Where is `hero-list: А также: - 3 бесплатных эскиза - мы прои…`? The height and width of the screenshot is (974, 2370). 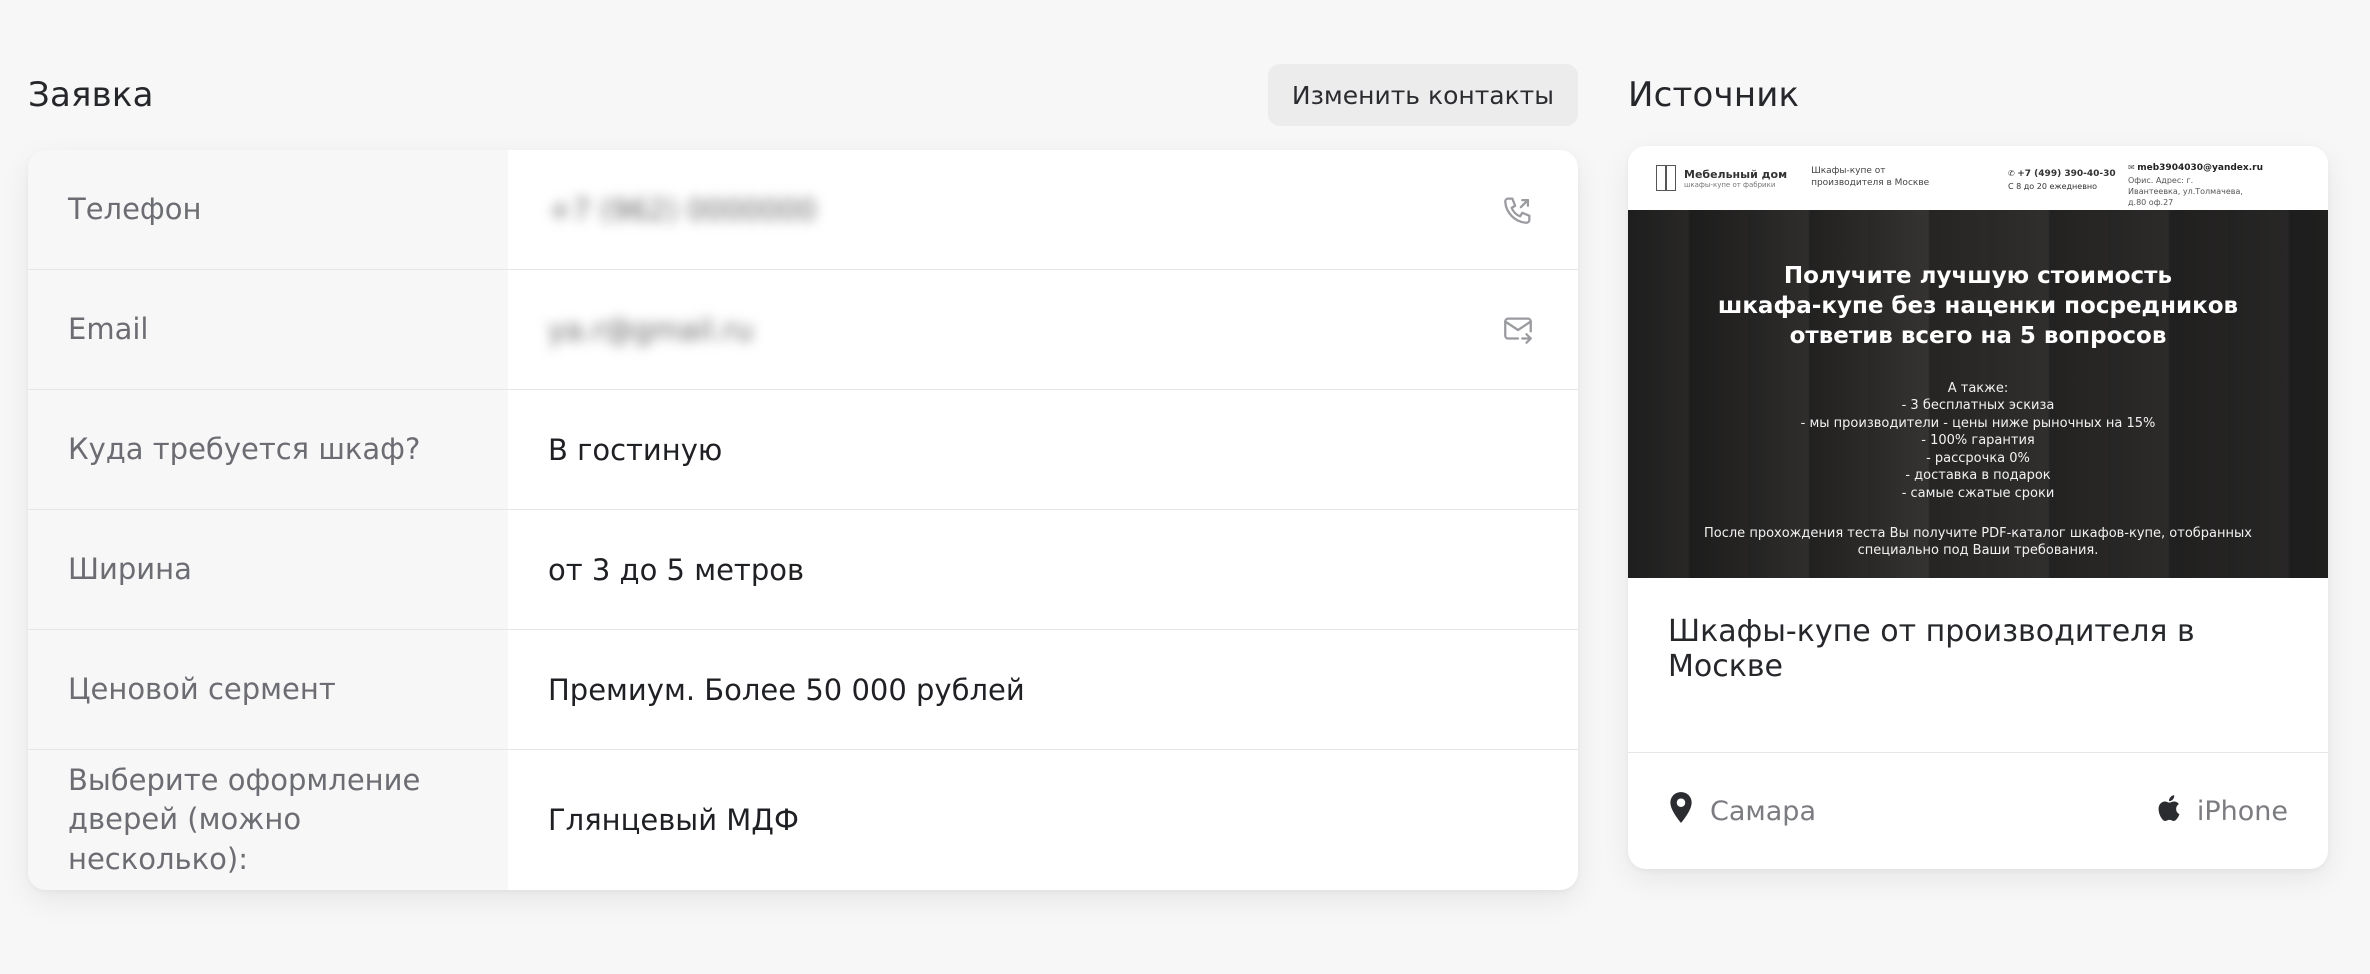 hero-list: А также: - 3 бесплатных эскиза - мы прои… is located at coordinates (1978, 441).